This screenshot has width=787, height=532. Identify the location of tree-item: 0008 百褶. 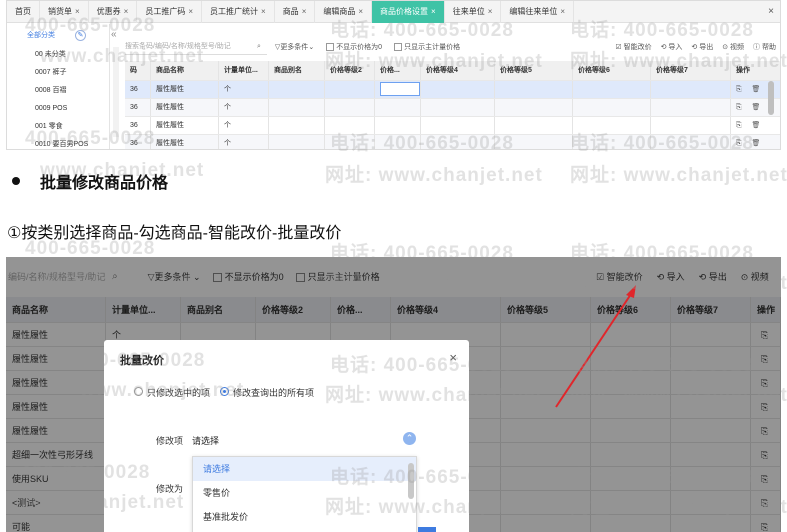
(58, 91).